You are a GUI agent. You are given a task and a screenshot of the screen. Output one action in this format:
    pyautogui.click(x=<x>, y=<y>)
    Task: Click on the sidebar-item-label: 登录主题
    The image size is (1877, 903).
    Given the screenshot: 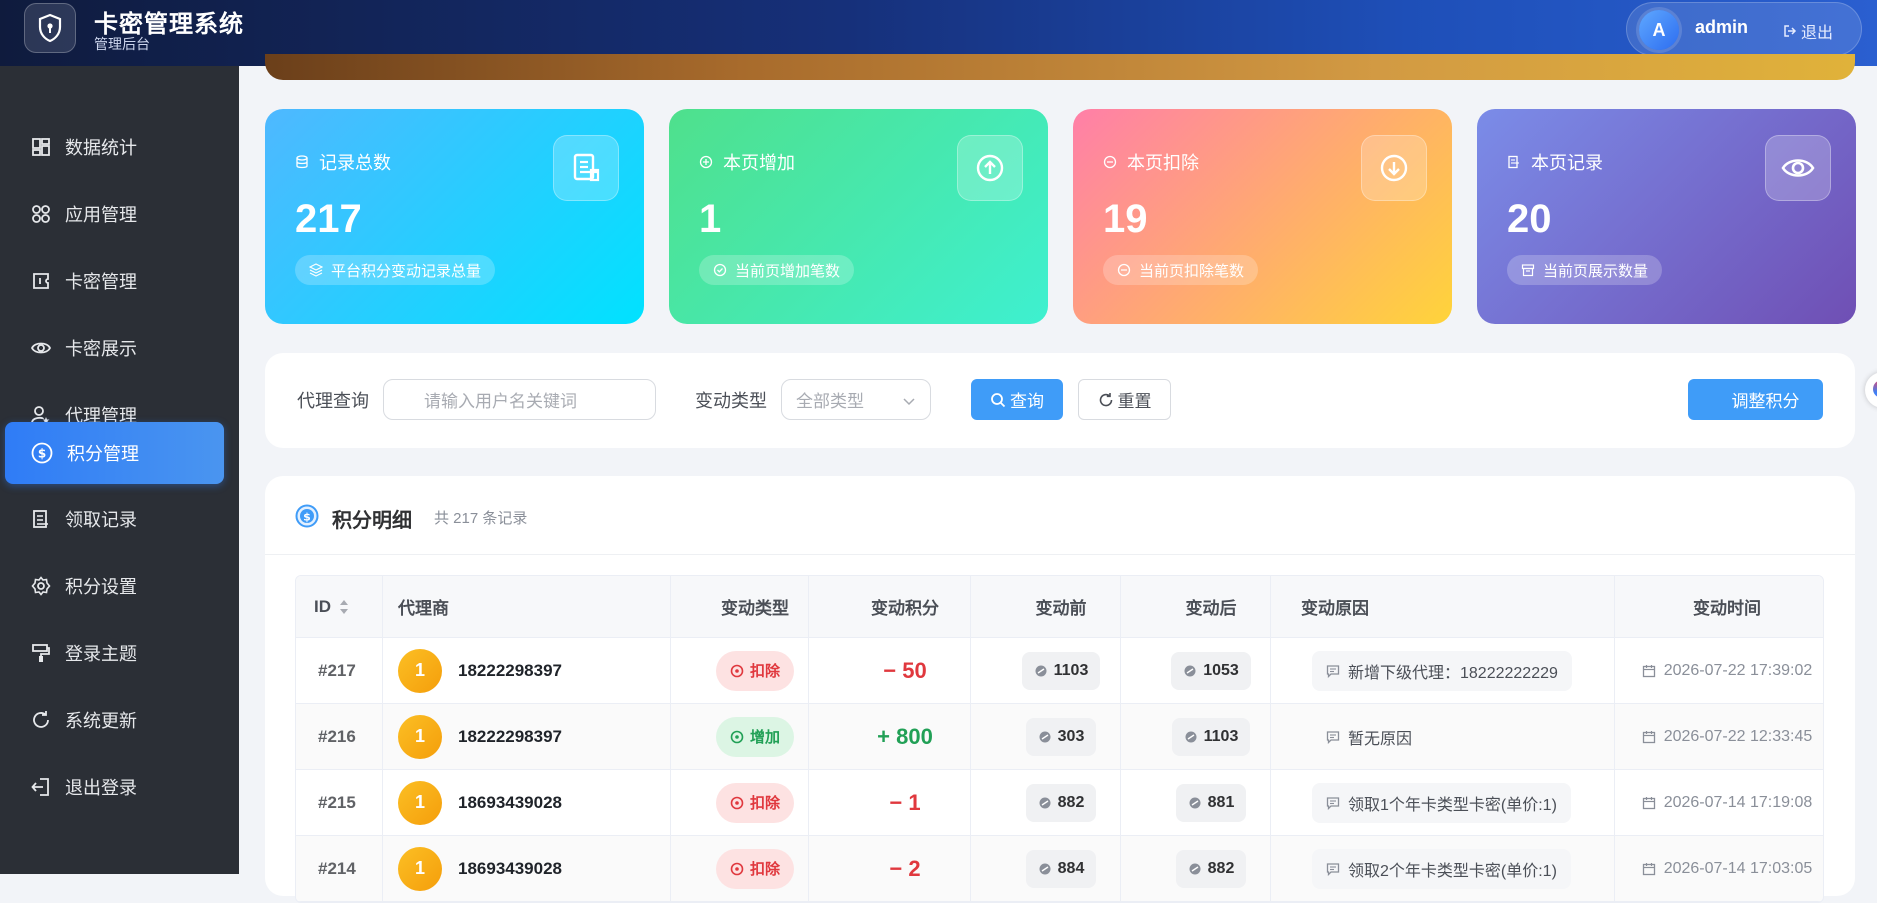 What is the action you would take?
    pyautogui.click(x=101, y=654)
    